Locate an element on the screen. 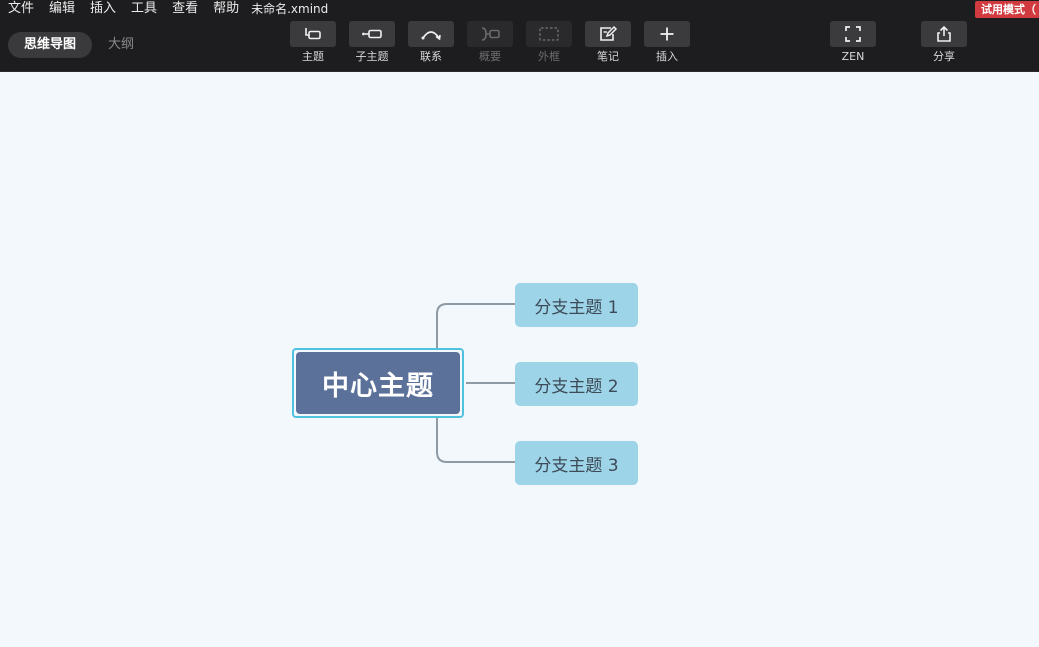  relationship-icon is located at coordinates (431, 36).